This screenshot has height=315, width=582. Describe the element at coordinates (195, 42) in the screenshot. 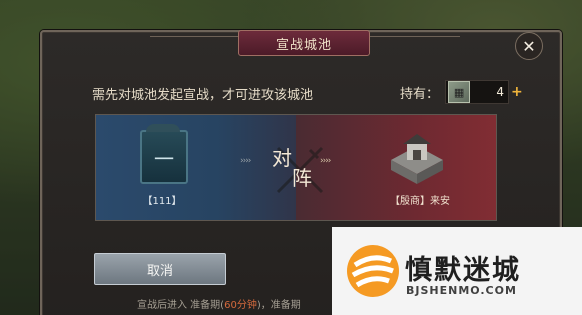

I see `title-ornament-left` at that location.